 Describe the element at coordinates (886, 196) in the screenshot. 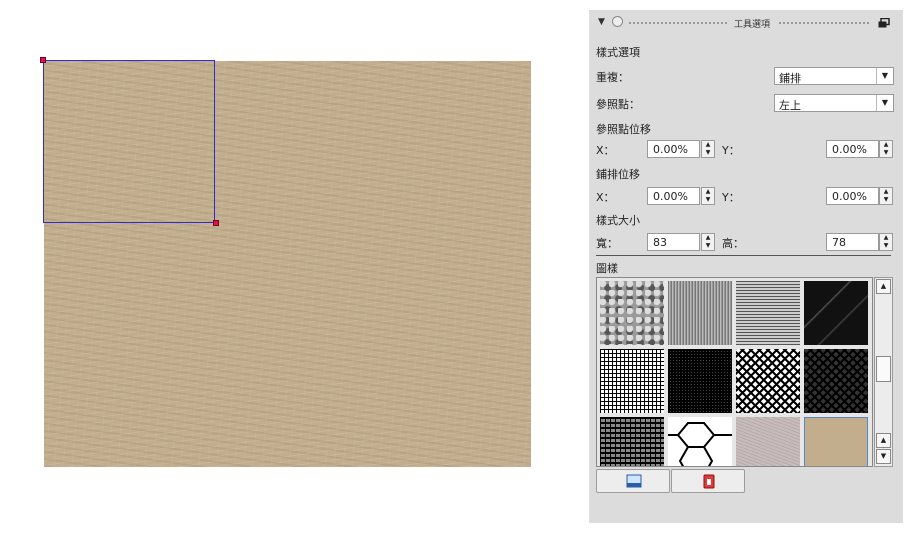

I see `tile-y-stepper: ▲ ▼` at that location.